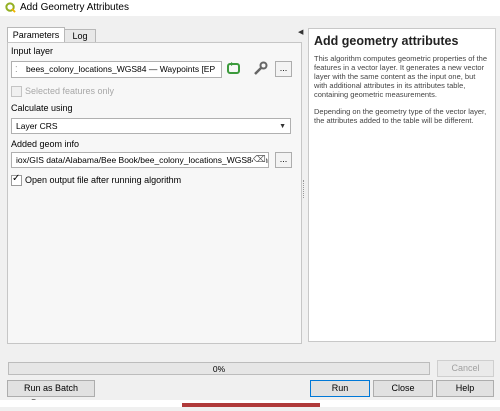  Describe the element at coordinates (403, 388) in the screenshot. I see `close-button: Close` at that location.